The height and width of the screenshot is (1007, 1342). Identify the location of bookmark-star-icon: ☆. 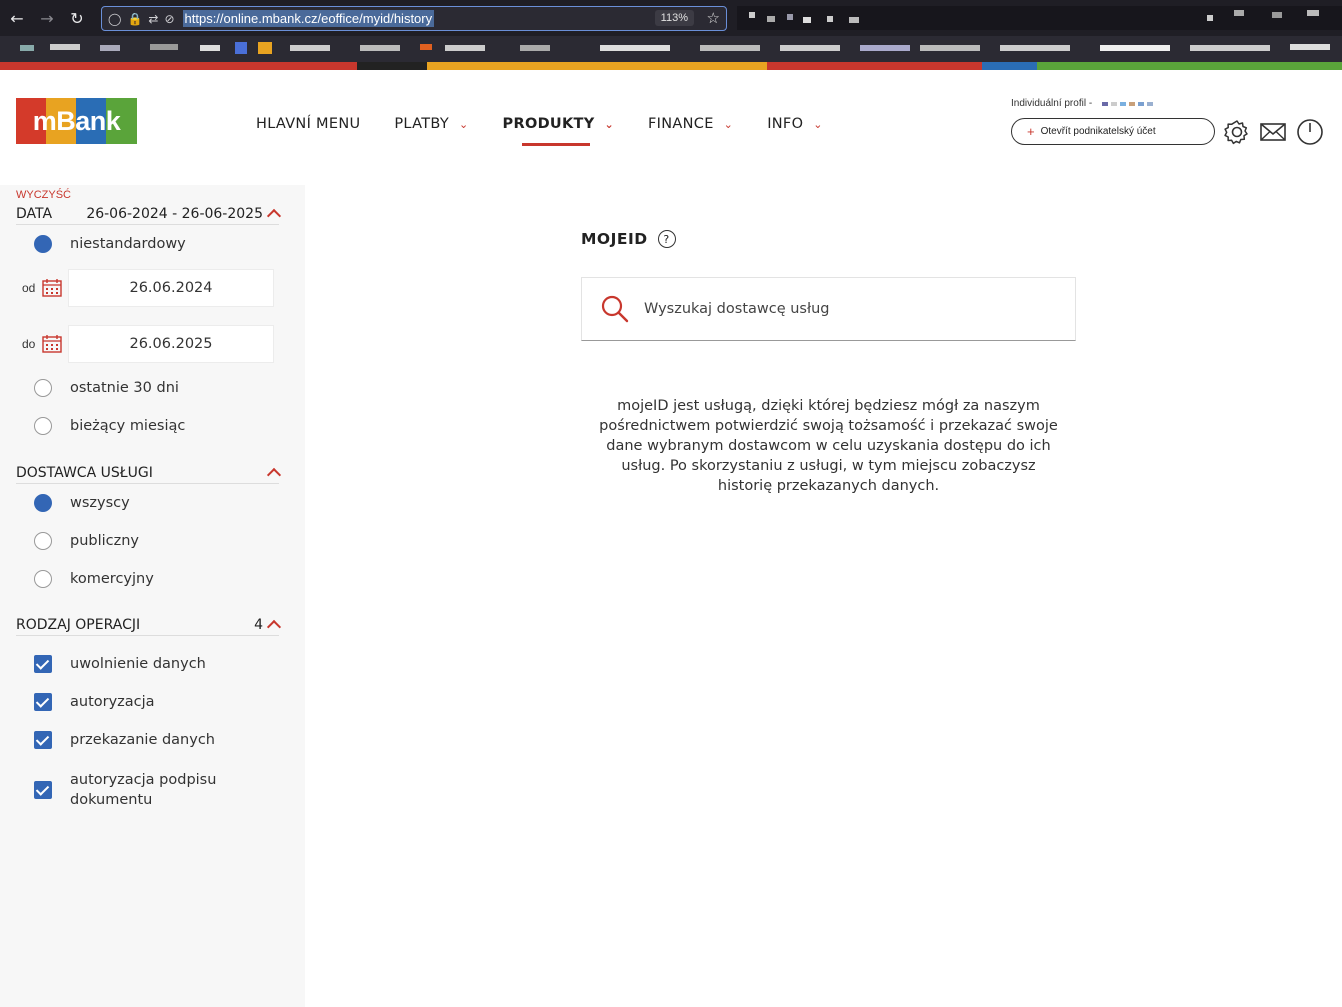
(713, 18).